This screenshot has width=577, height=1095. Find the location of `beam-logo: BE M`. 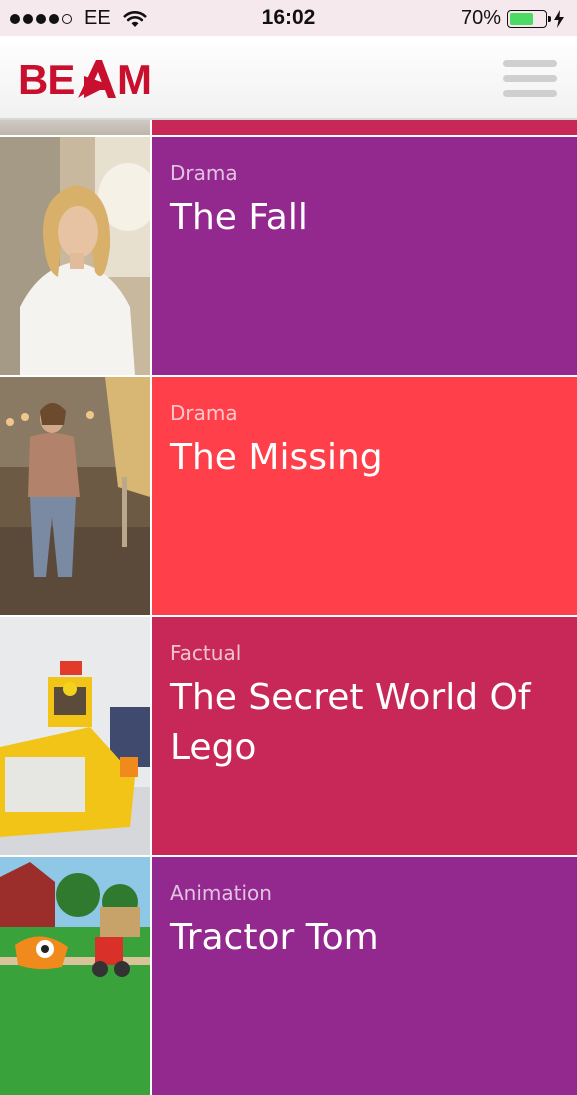

beam-logo: BE M is located at coordinates (88, 78).